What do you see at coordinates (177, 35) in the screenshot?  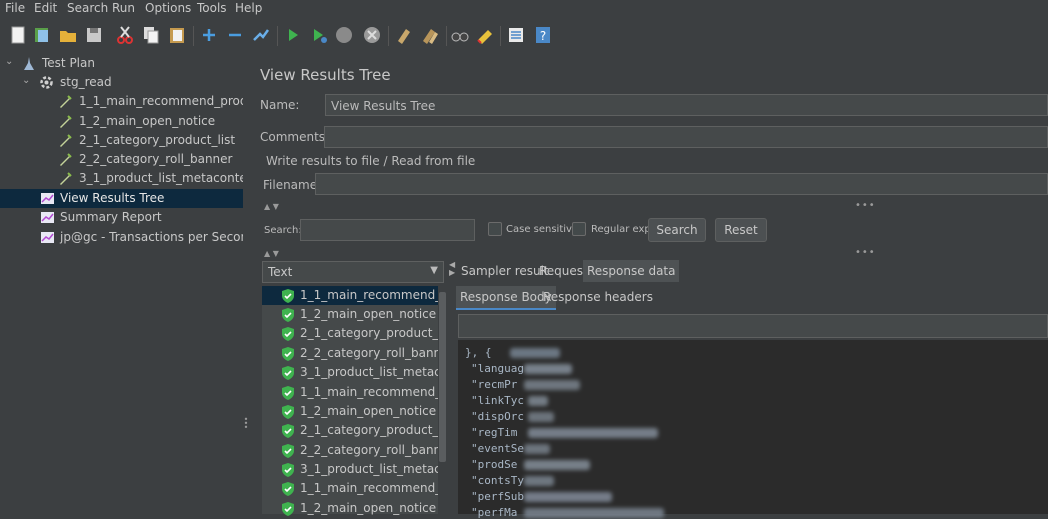 I see `paste-icon` at bounding box center [177, 35].